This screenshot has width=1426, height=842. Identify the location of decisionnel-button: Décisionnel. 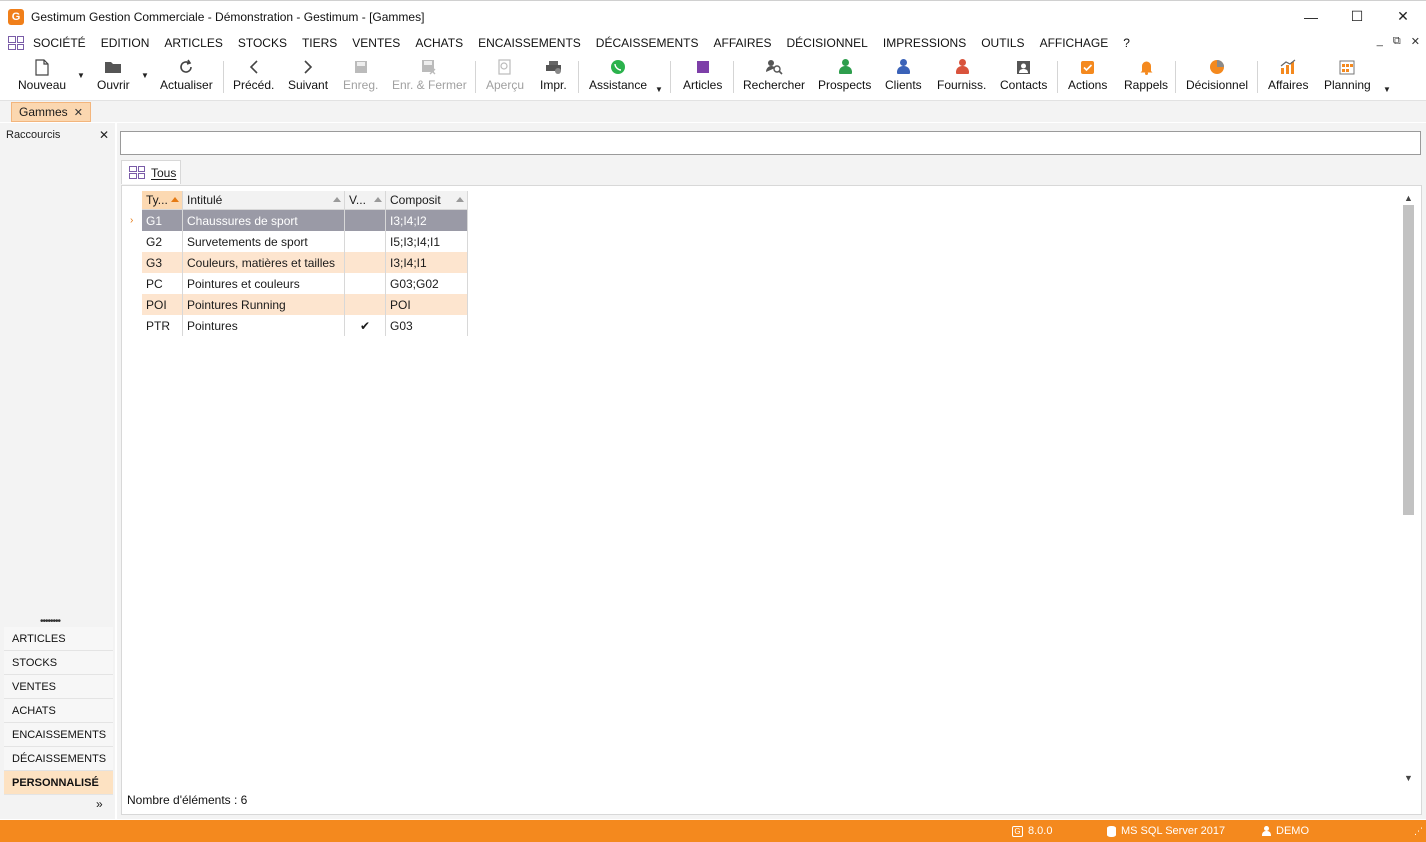
(1217, 78).